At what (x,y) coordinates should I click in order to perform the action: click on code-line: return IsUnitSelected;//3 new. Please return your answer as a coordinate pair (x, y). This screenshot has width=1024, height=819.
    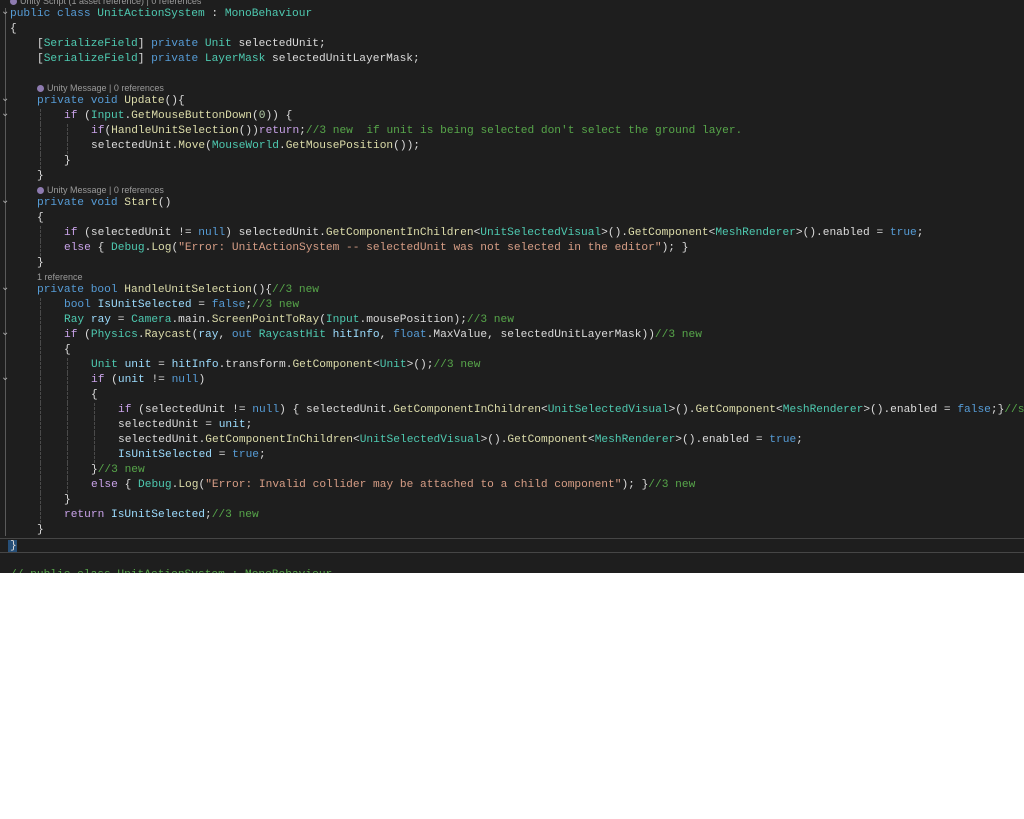
    Looking at the image, I should click on (512, 515).